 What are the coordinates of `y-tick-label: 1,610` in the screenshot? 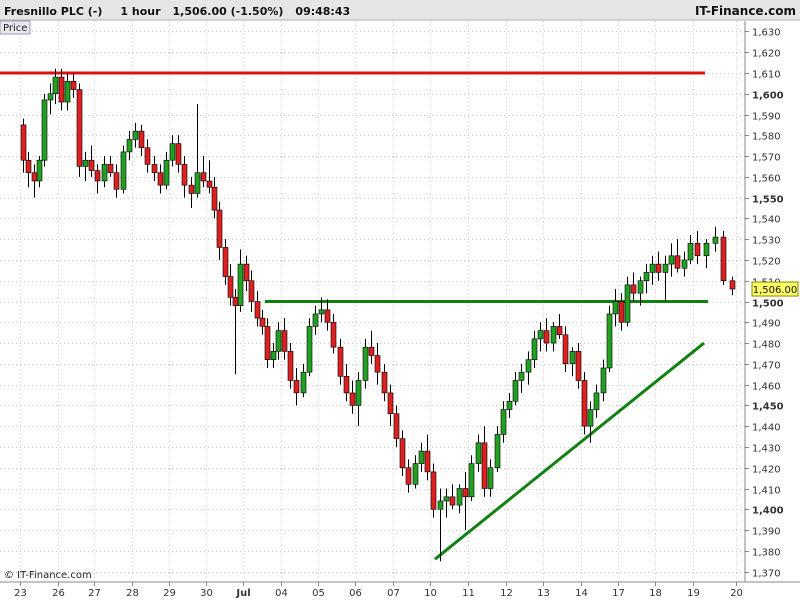 It's located at (766, 75).